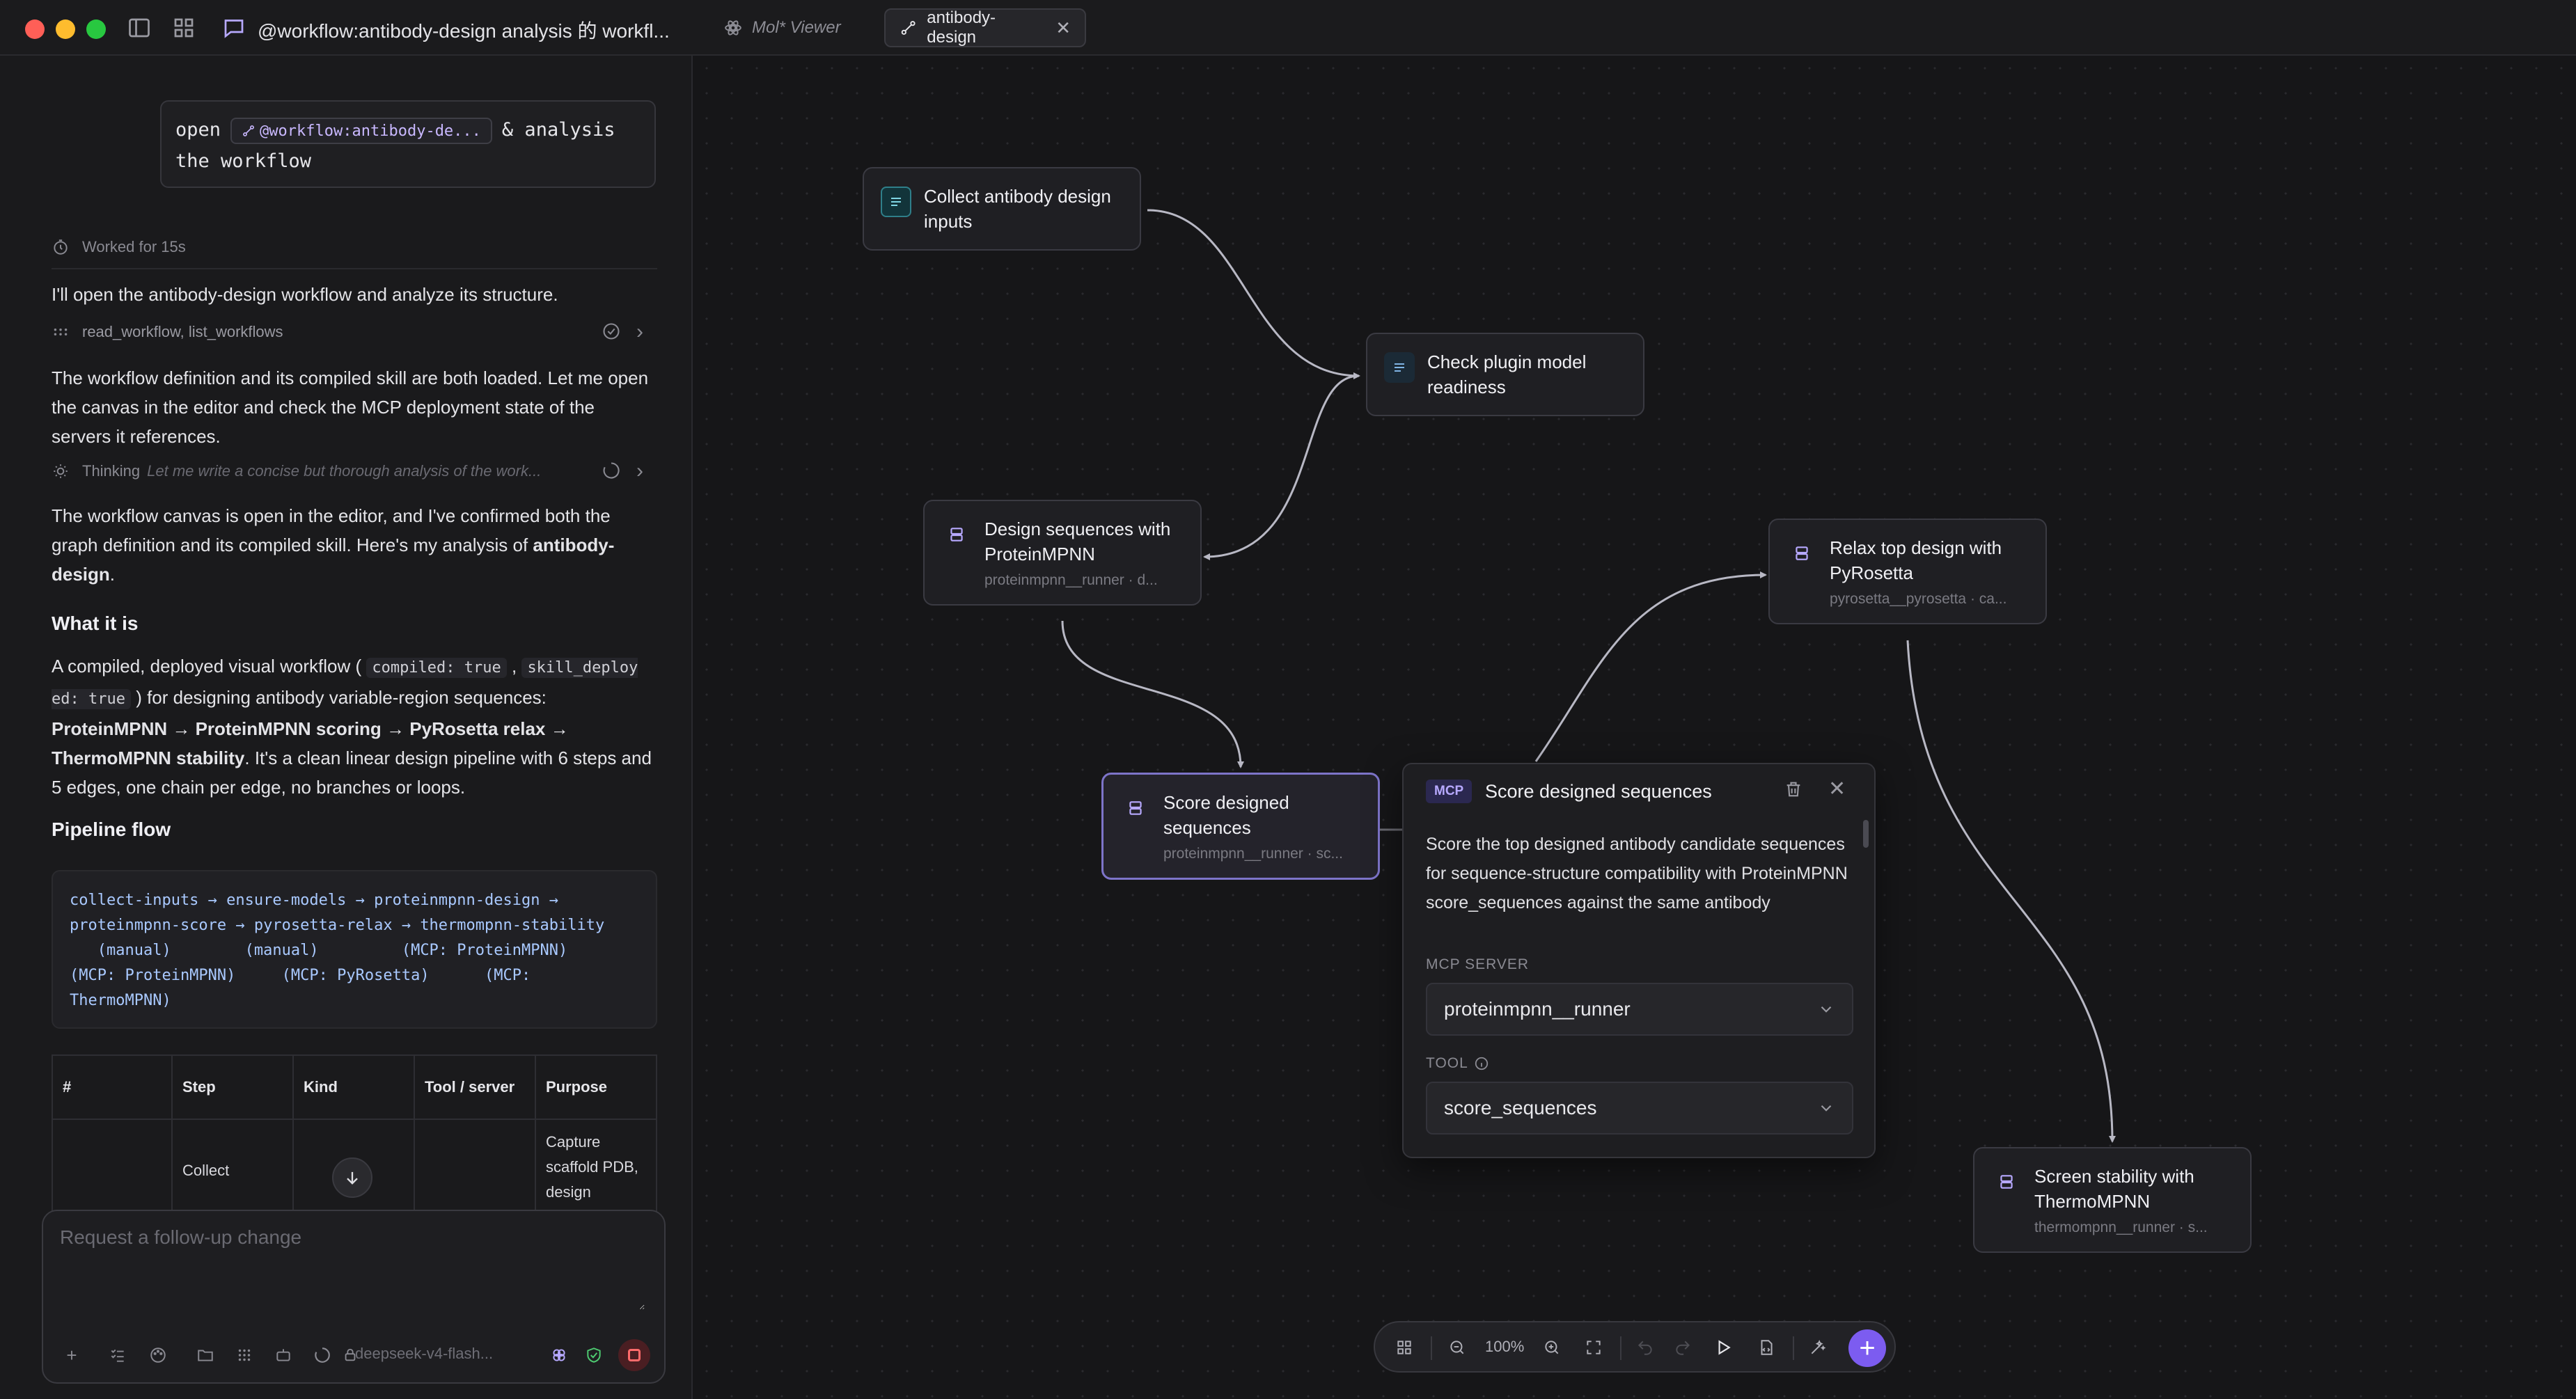 The height and width of the screenshot is (1399, 2576). What do you see at coordinates (1866, 834) in the screenshot?
I see `scrollbar-thumb` at bounding box center [1866, 834].